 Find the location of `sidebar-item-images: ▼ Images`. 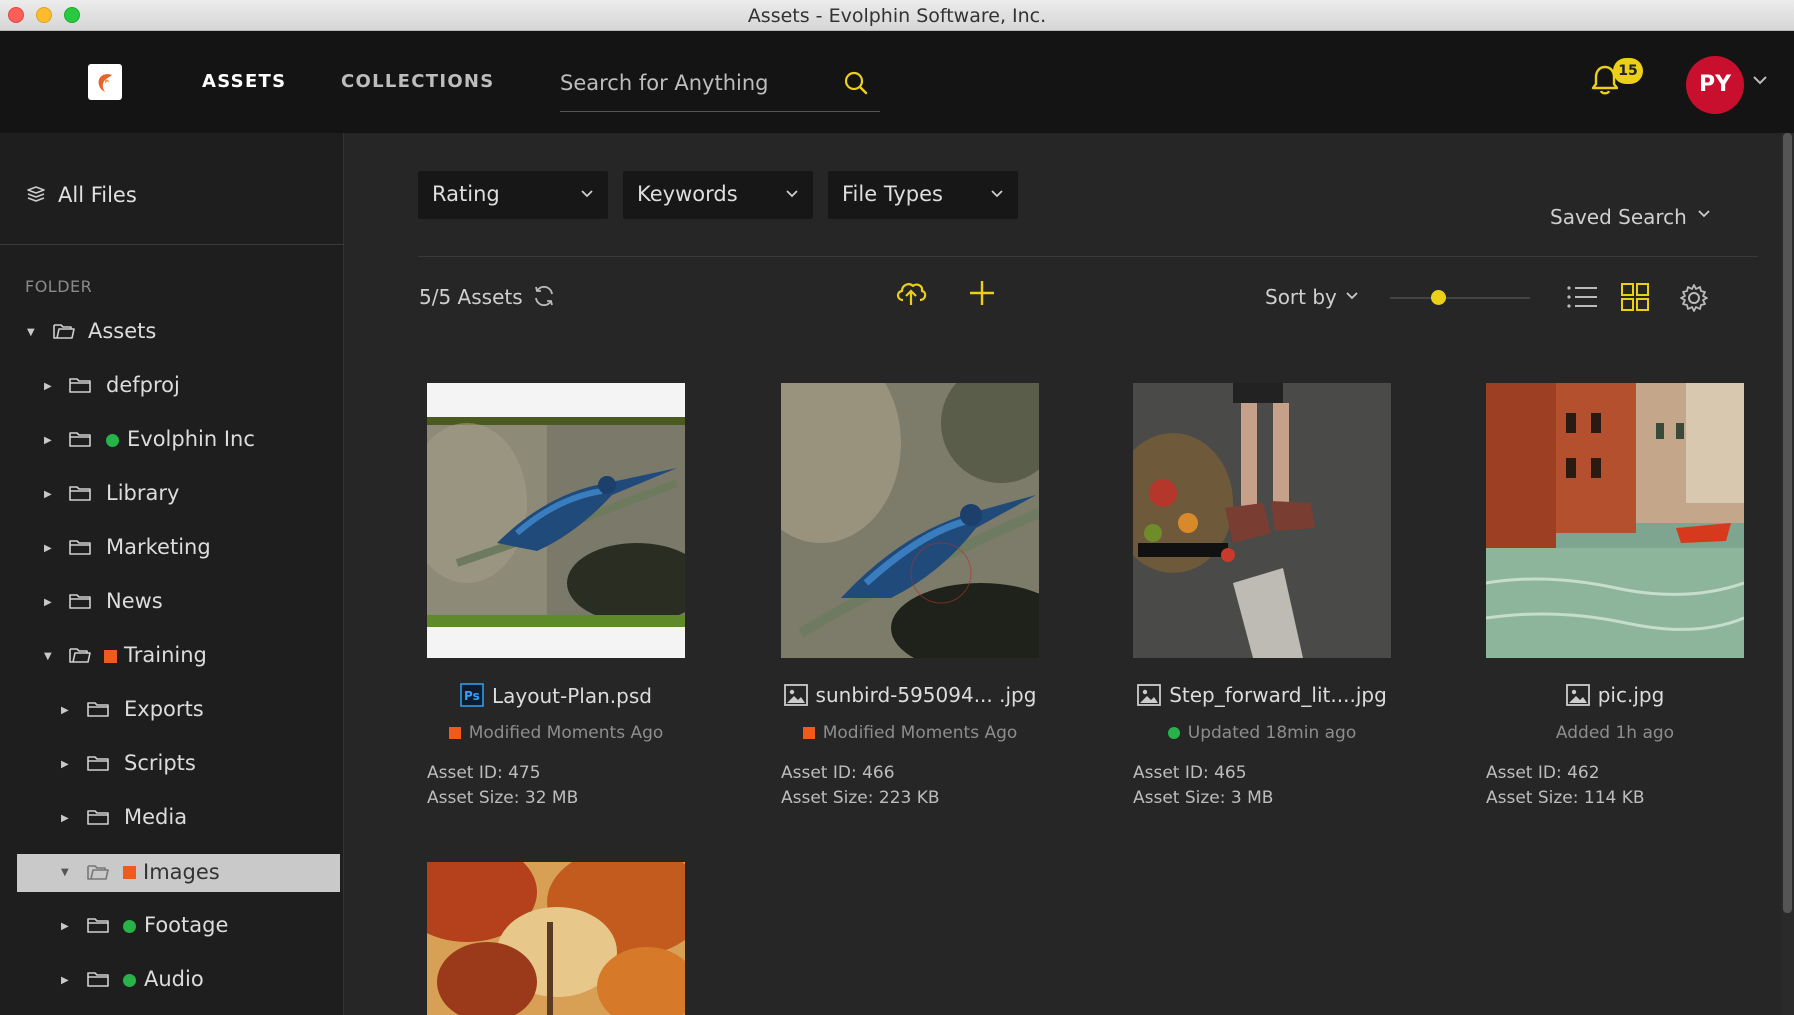

sidebar-item-images: ▼ Images is located at coordinates (178, 873).